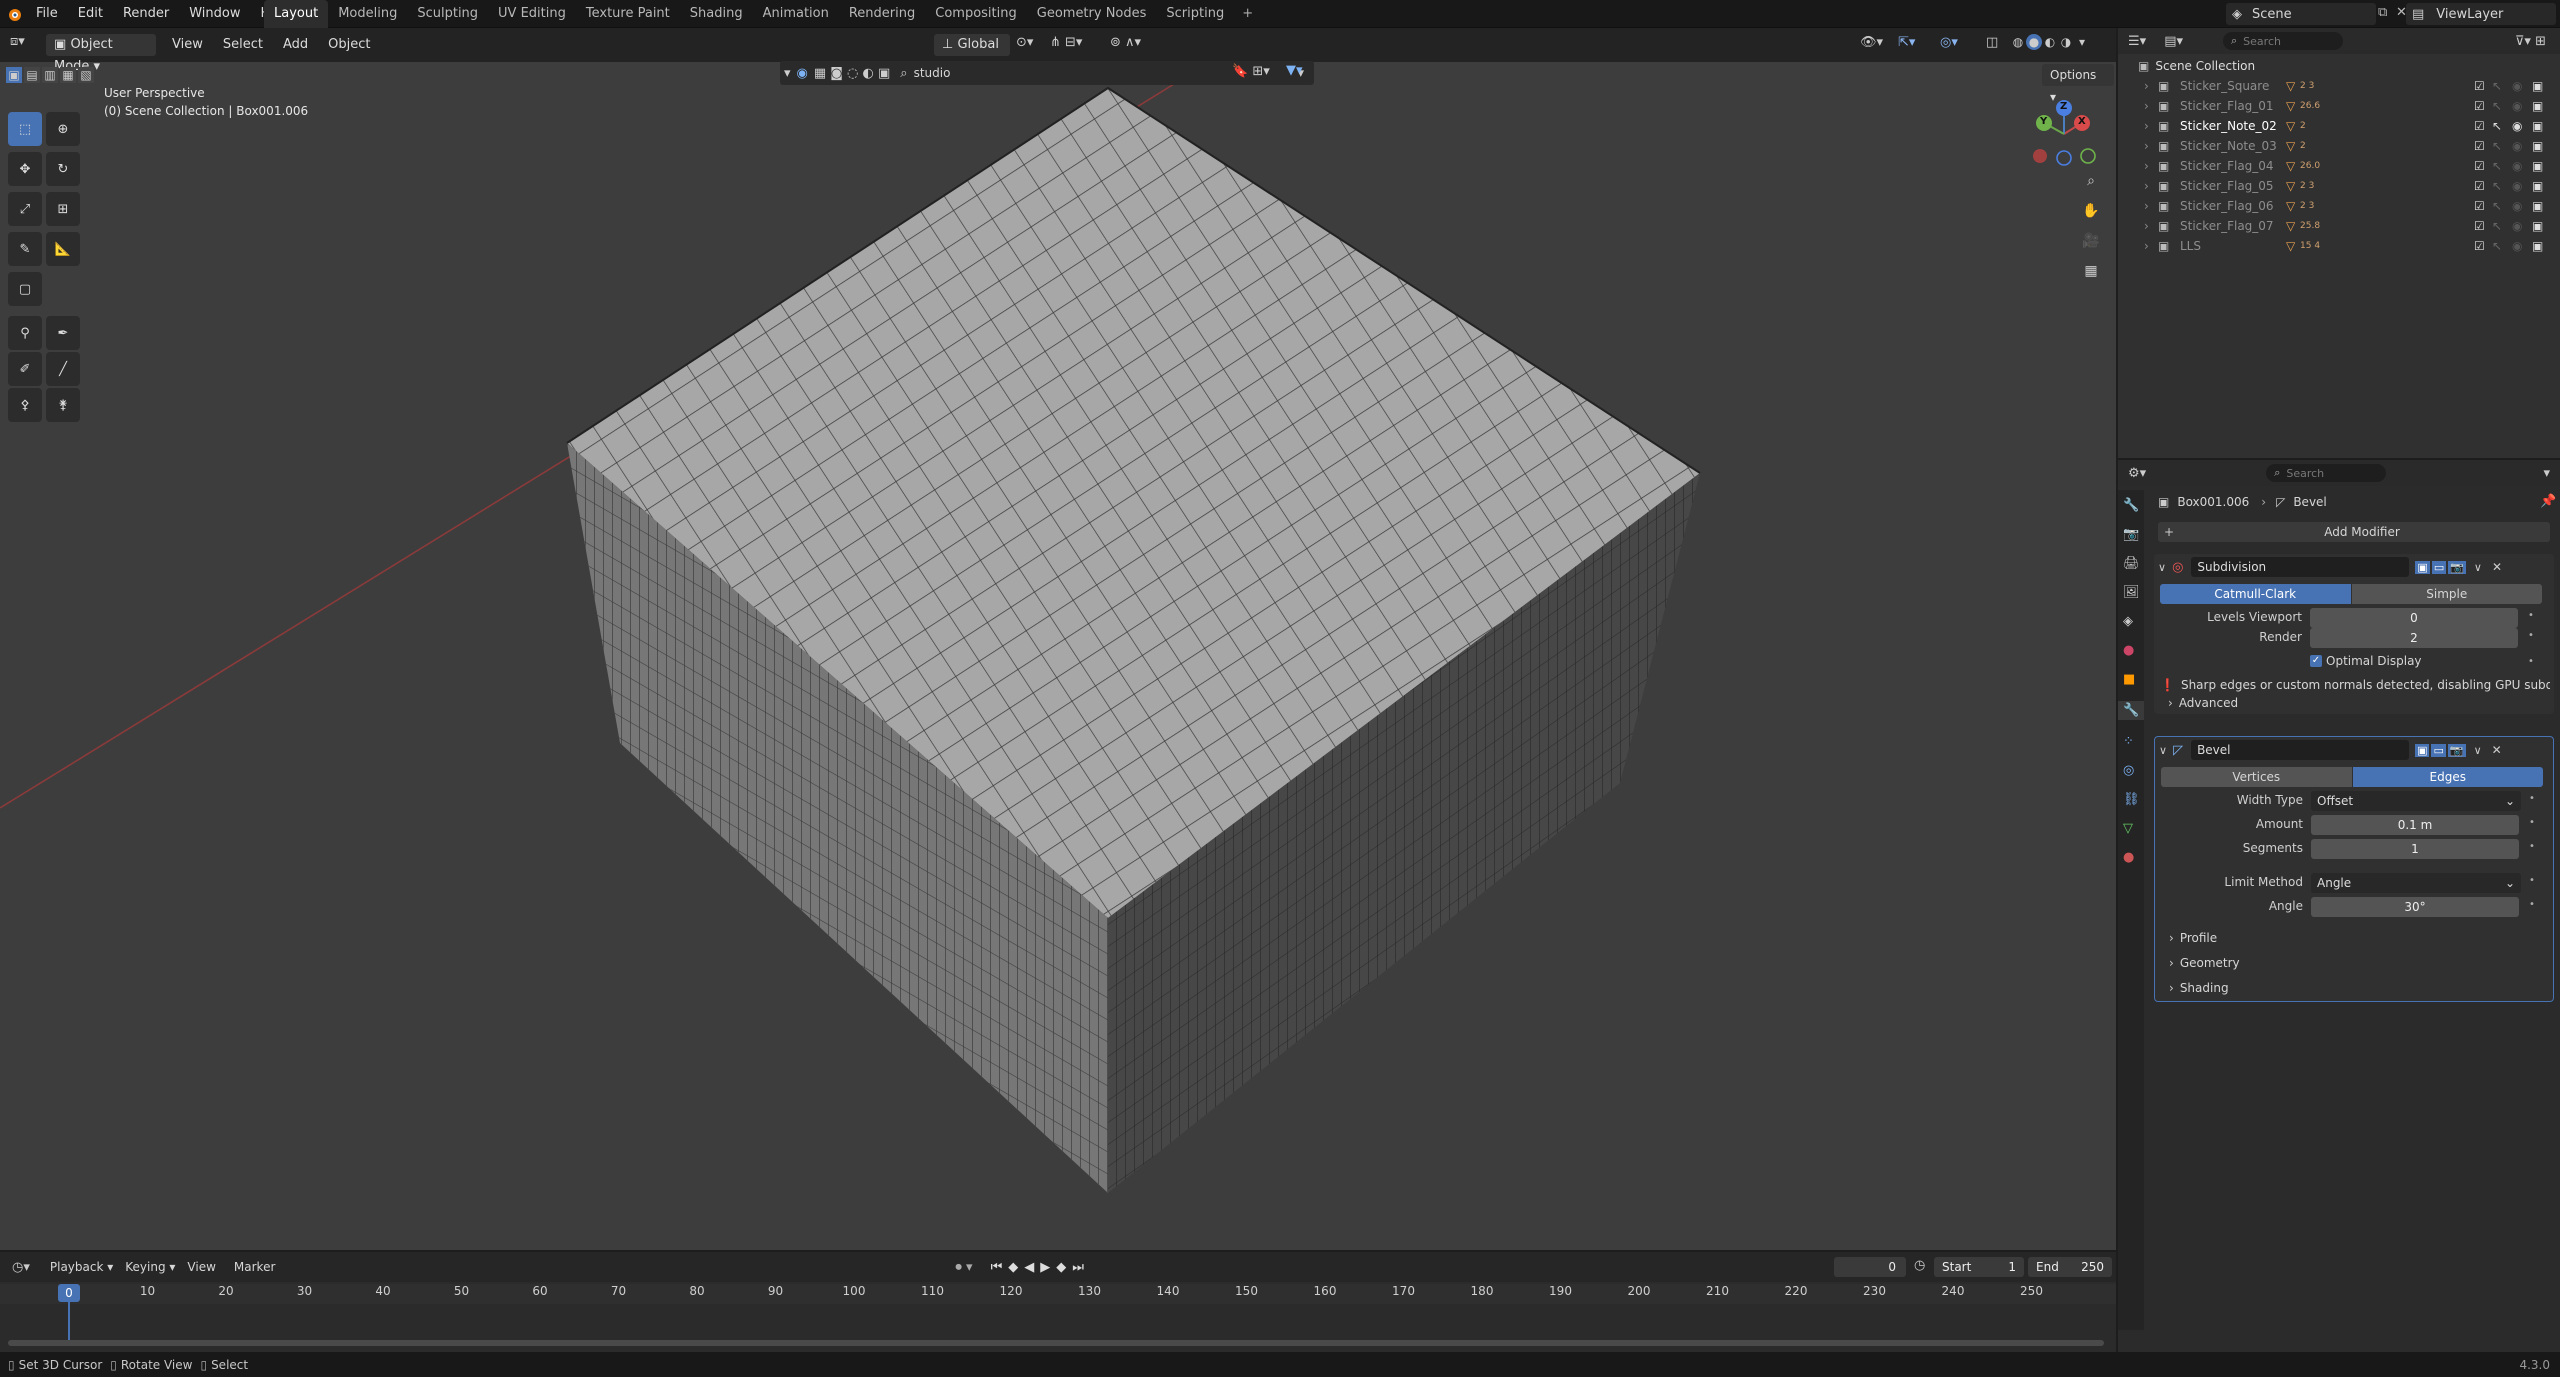 The image size is (2560, 1377). What do you see at coordinates (1016, 1267) in the screenshot?
I see `prev-keyframe-icon: ◆` at bounding box center [1016, 1267].